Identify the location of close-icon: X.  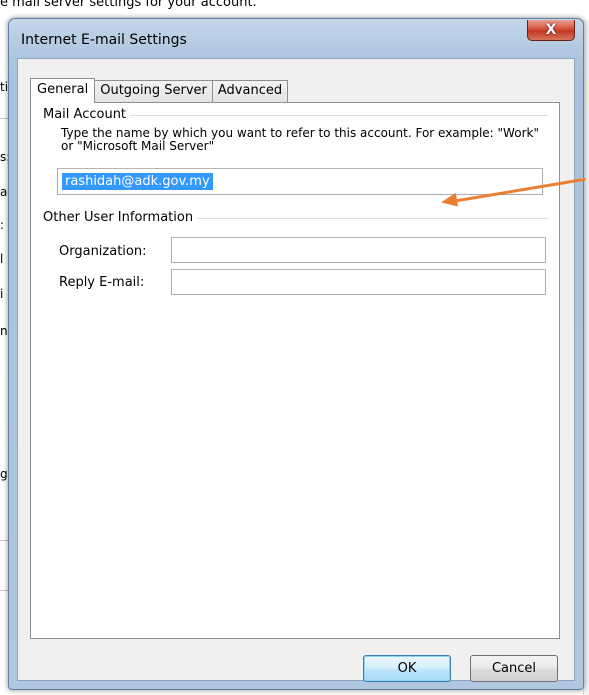
(551, 30).